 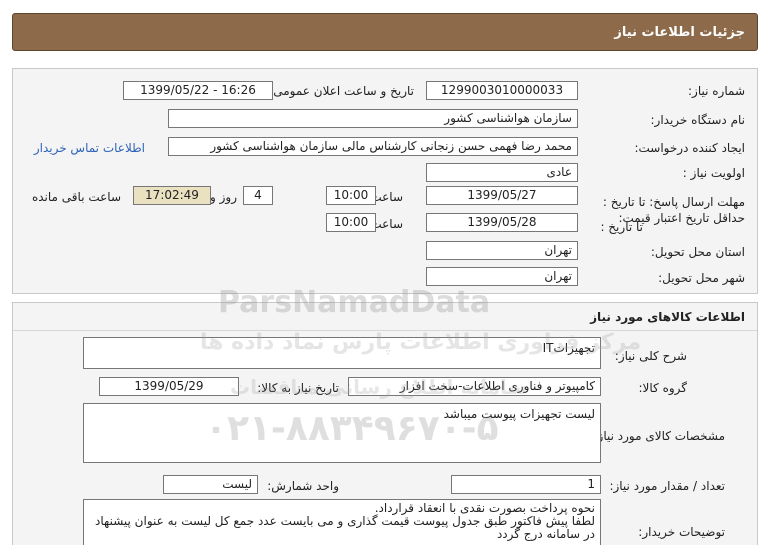 What do you see at coordinates (502, 90) in the screenshot?
I see `need-number-field: 1299003010000033` at bounding box center [502, 90].